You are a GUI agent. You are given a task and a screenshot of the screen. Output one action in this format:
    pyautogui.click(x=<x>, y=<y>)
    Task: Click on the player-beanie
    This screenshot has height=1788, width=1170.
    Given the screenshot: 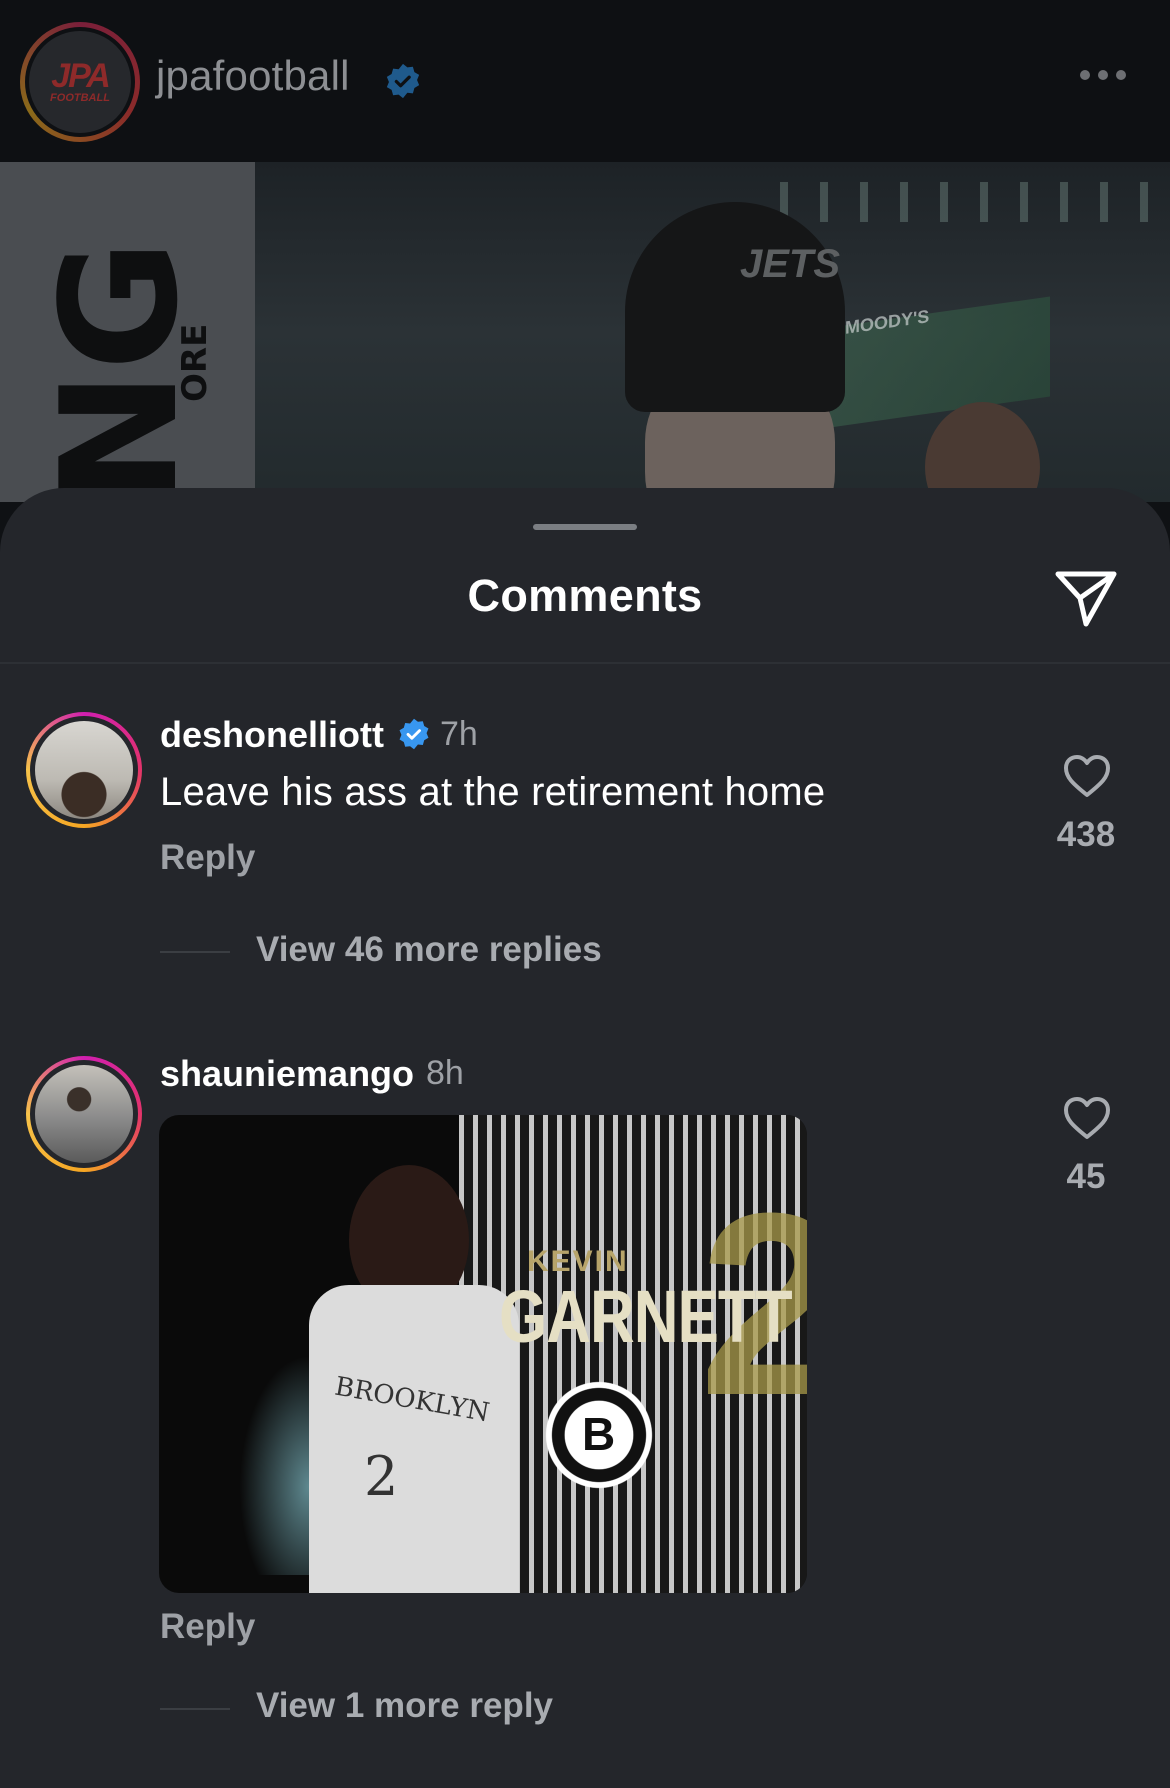 What is the action you would take?
    pyautogui.click(x=735, y=307)
    